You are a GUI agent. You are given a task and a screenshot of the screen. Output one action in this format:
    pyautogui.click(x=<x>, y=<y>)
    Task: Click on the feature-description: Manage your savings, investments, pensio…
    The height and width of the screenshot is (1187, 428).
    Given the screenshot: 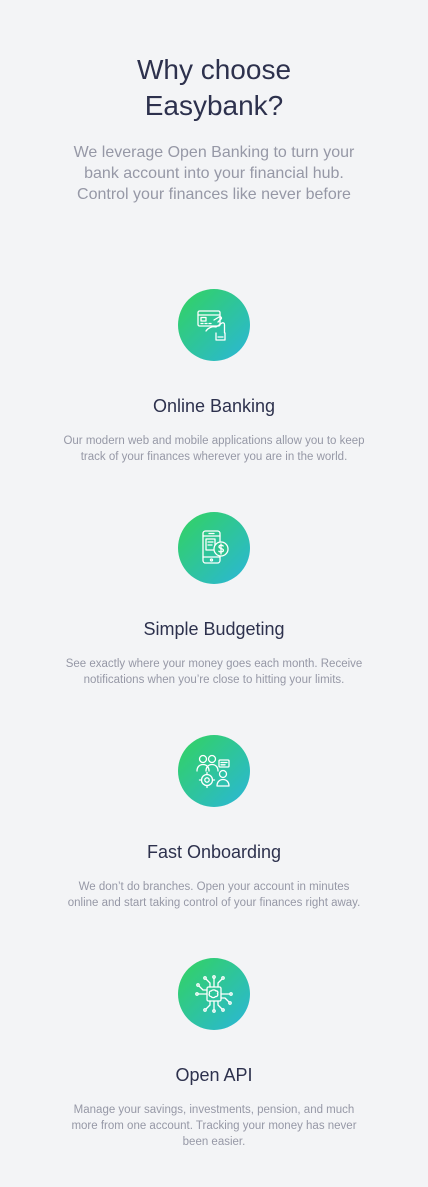 What is the action you would take?
    pyautogui.click(x=214, y=1126)
    